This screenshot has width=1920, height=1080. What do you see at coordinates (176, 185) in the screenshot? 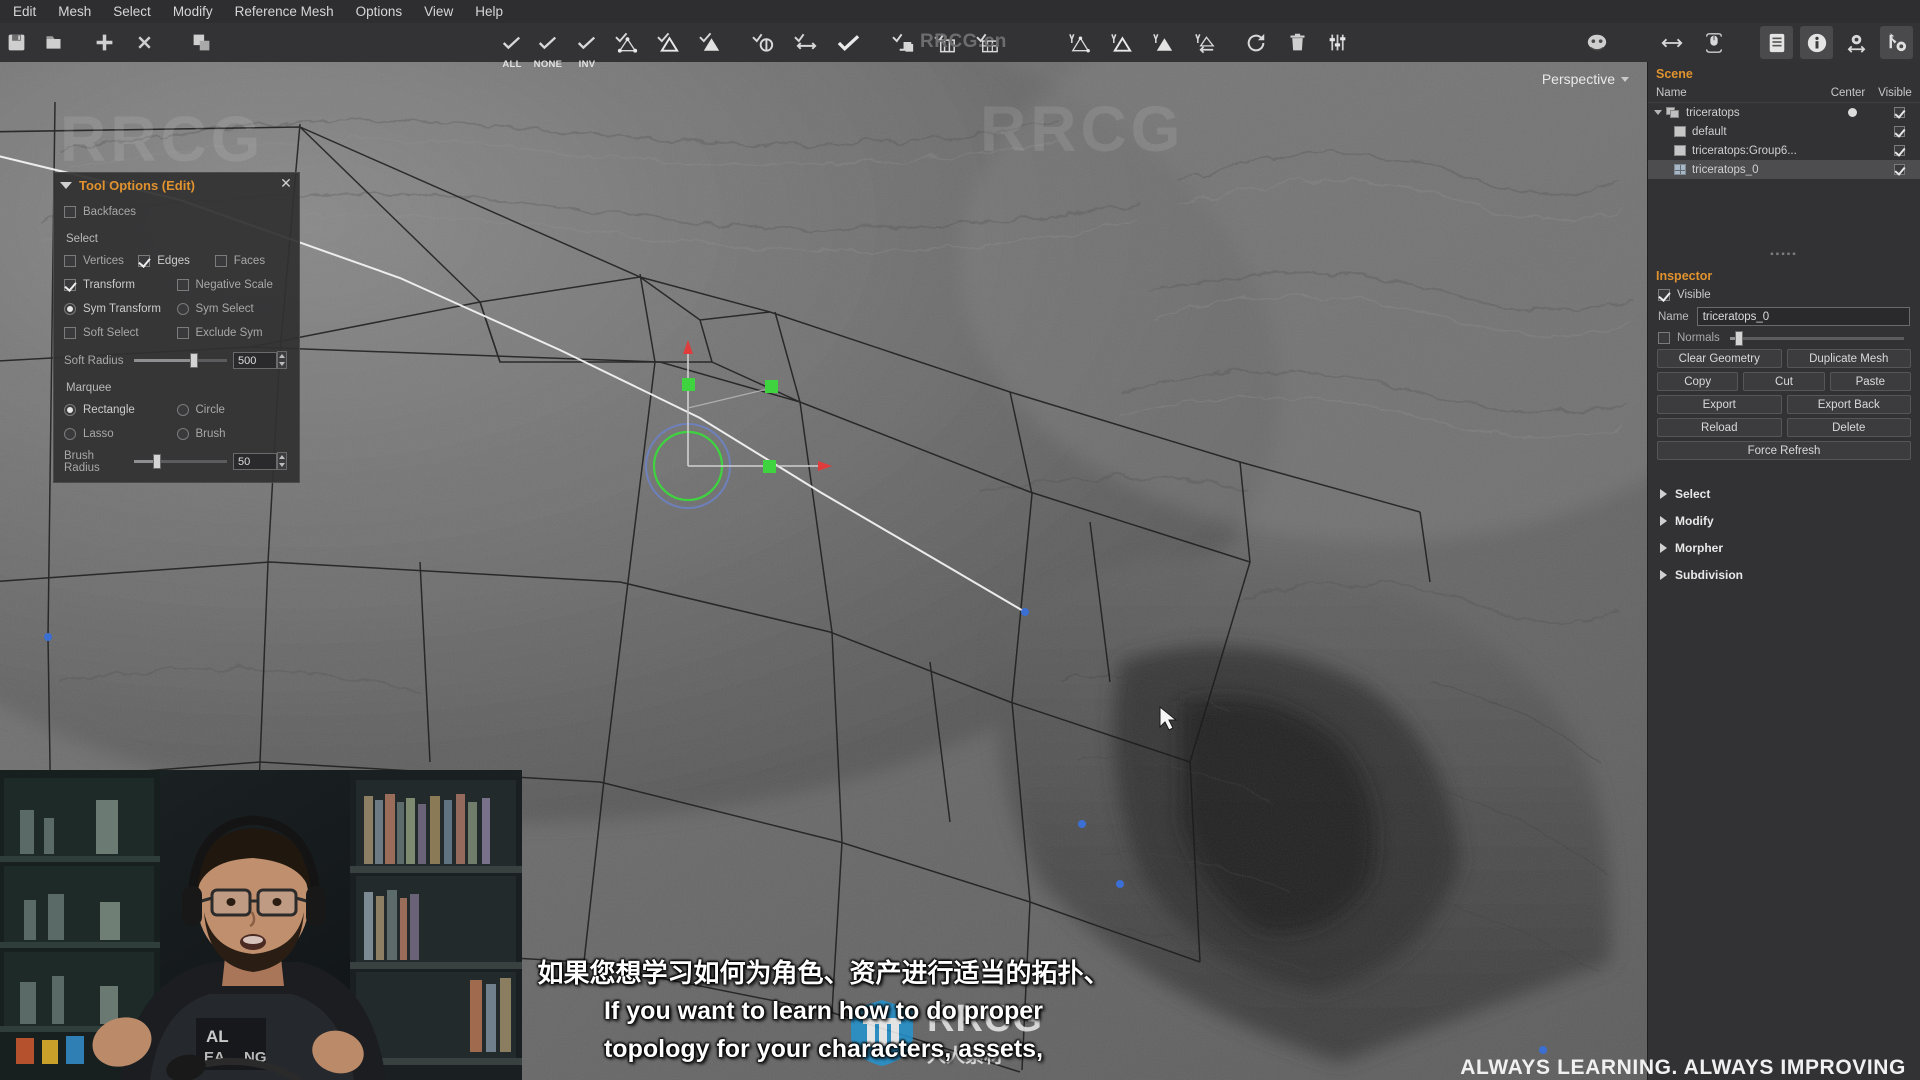
I see `tool-options-header: Tool Options (Edit) ✕` at bounding box center [176, 185].